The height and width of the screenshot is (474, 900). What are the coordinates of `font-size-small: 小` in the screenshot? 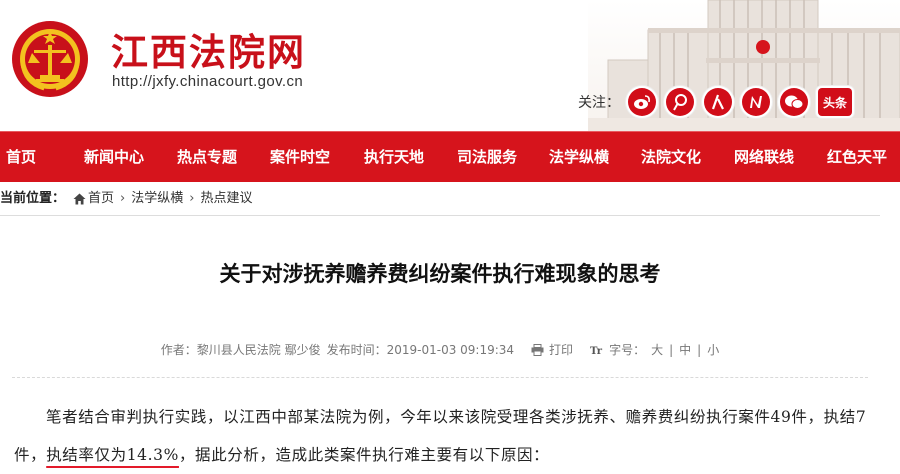 It's located at (713, 349).